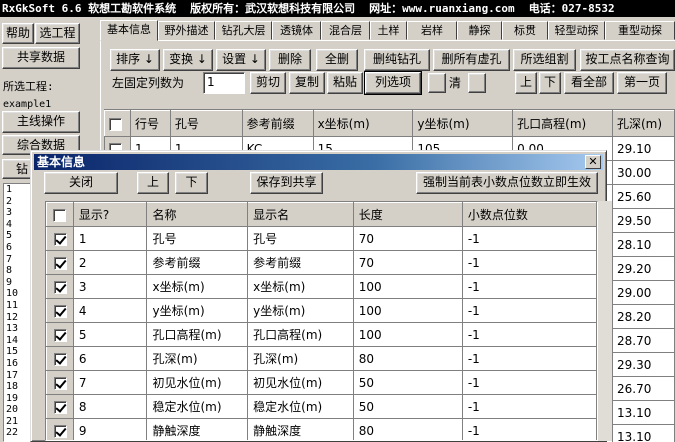  I want to click on table-row: 7 初见水位(m) 初见水位(m) 50 -1, so click(321, 382).